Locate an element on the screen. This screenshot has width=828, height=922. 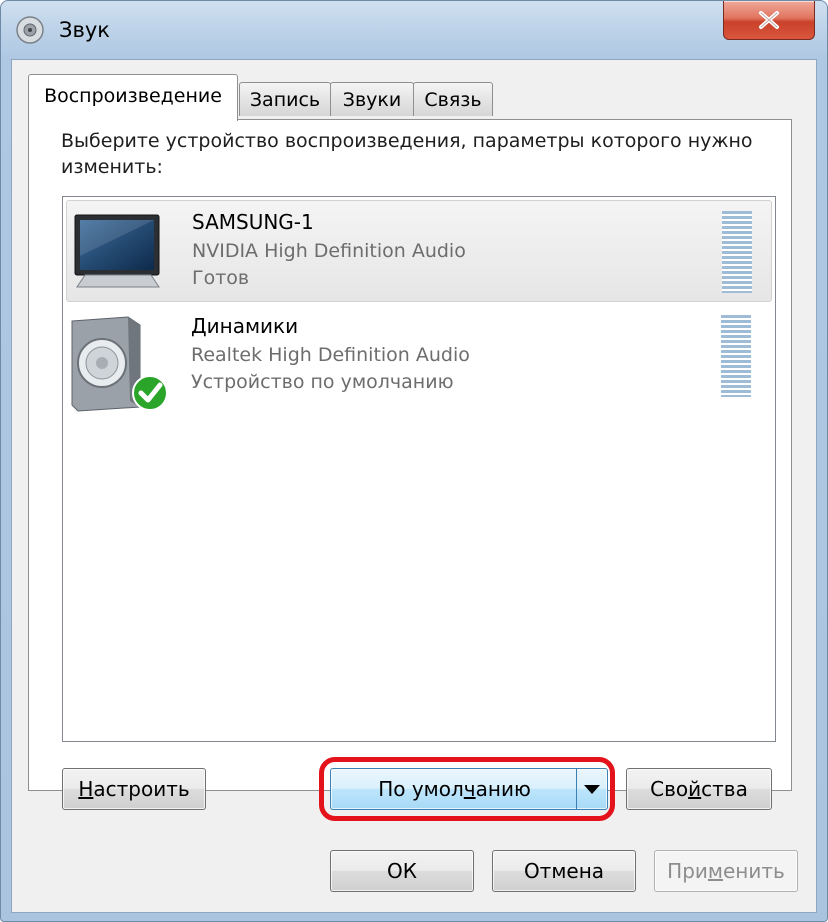
close-icon is located at coordinates (769, 20).